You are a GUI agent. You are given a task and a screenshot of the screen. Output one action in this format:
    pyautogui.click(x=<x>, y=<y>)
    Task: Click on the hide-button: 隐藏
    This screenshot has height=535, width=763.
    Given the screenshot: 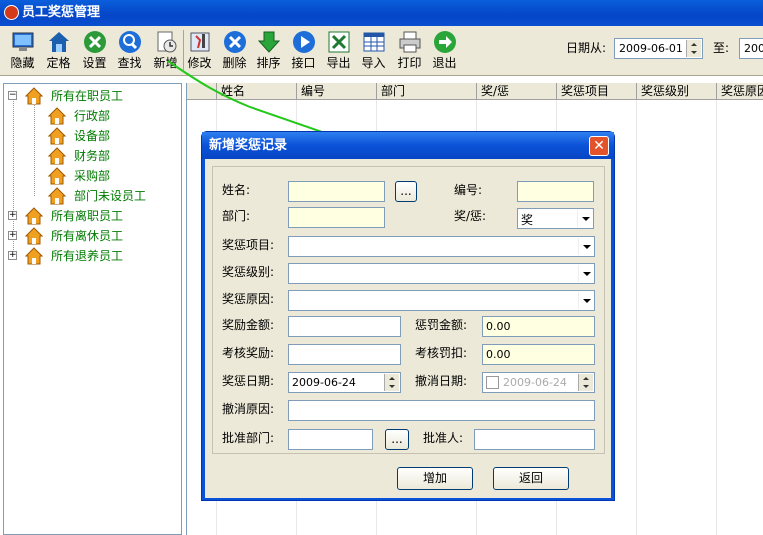 What is the action you would take?
    pyautogui.click(x=22, y=50)
    